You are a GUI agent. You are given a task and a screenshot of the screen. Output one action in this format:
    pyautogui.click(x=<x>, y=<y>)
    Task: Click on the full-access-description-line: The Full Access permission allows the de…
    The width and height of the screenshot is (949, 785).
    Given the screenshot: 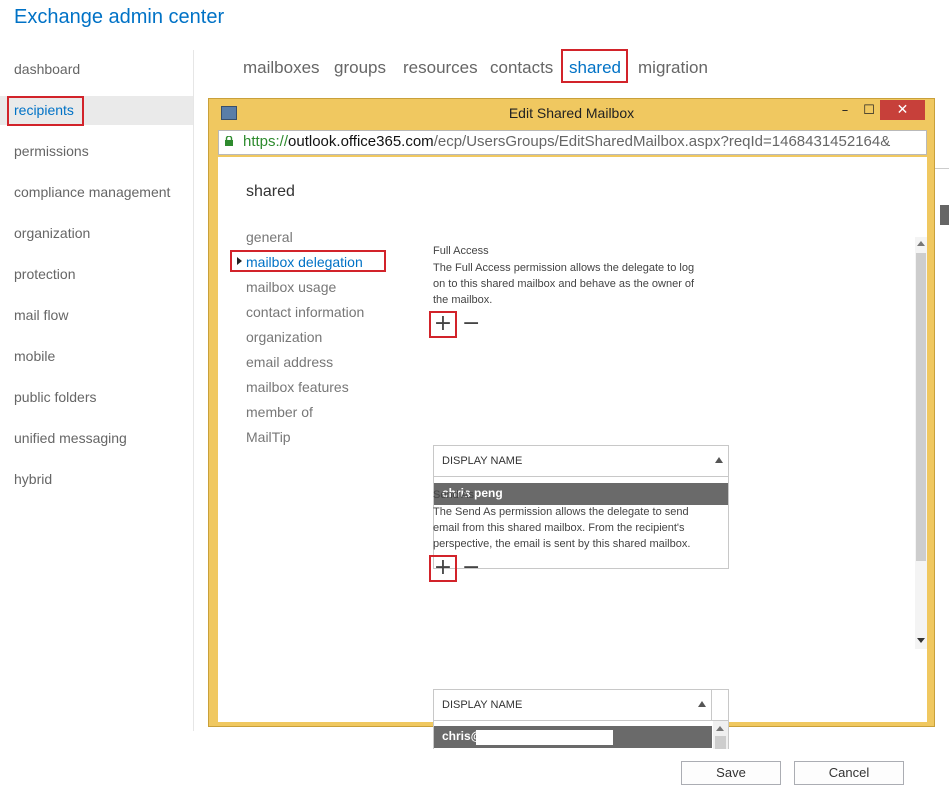 What is the action you would take?
    pyautogui.click(x=564, y=268)
    